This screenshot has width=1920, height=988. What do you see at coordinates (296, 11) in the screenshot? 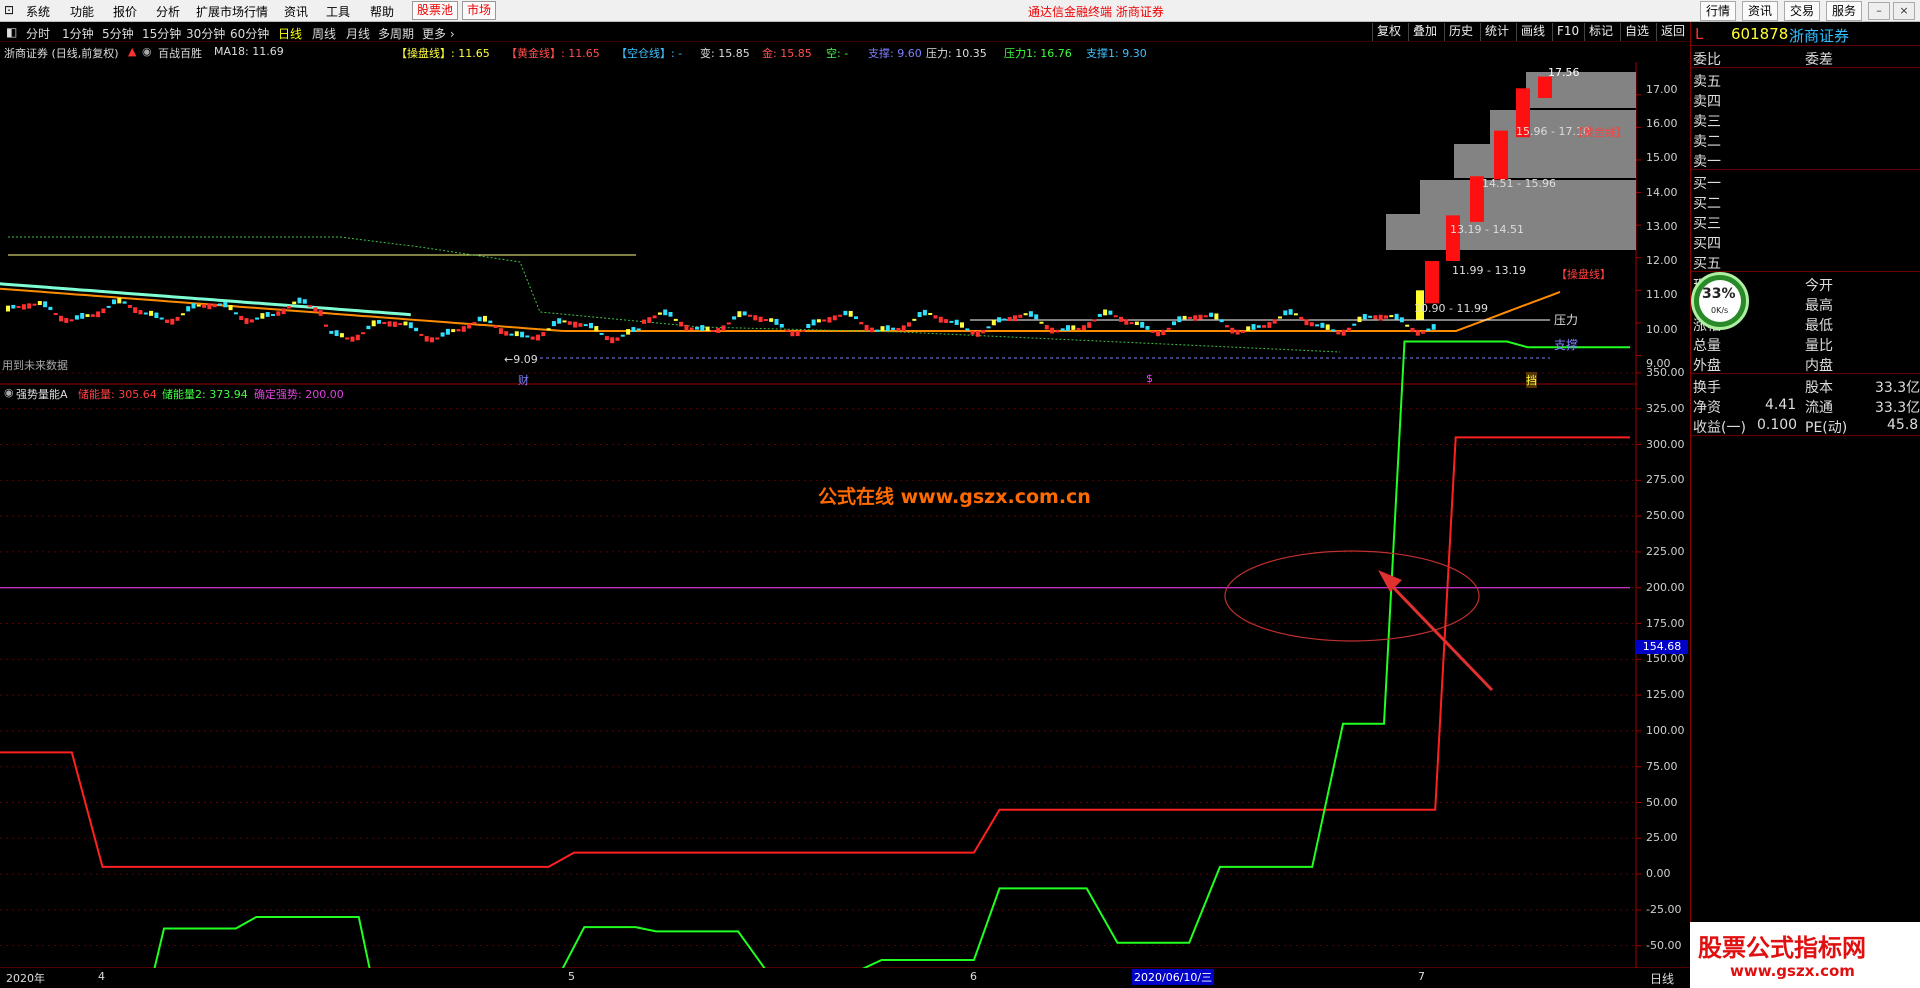
I see `menu-news: 资讯` at bounding box center [296, 11].